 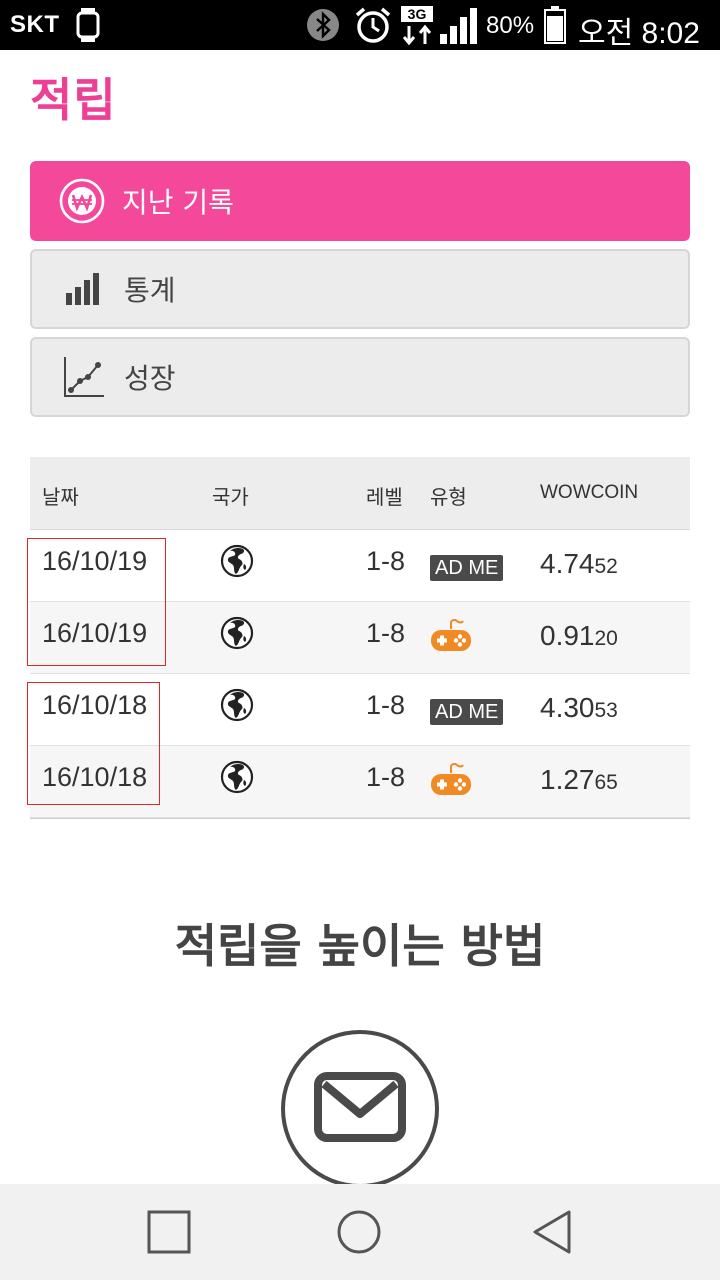 I want to click on status-bar: SKT 3G 80% 오전 8:02, so click(x=360, y=25).